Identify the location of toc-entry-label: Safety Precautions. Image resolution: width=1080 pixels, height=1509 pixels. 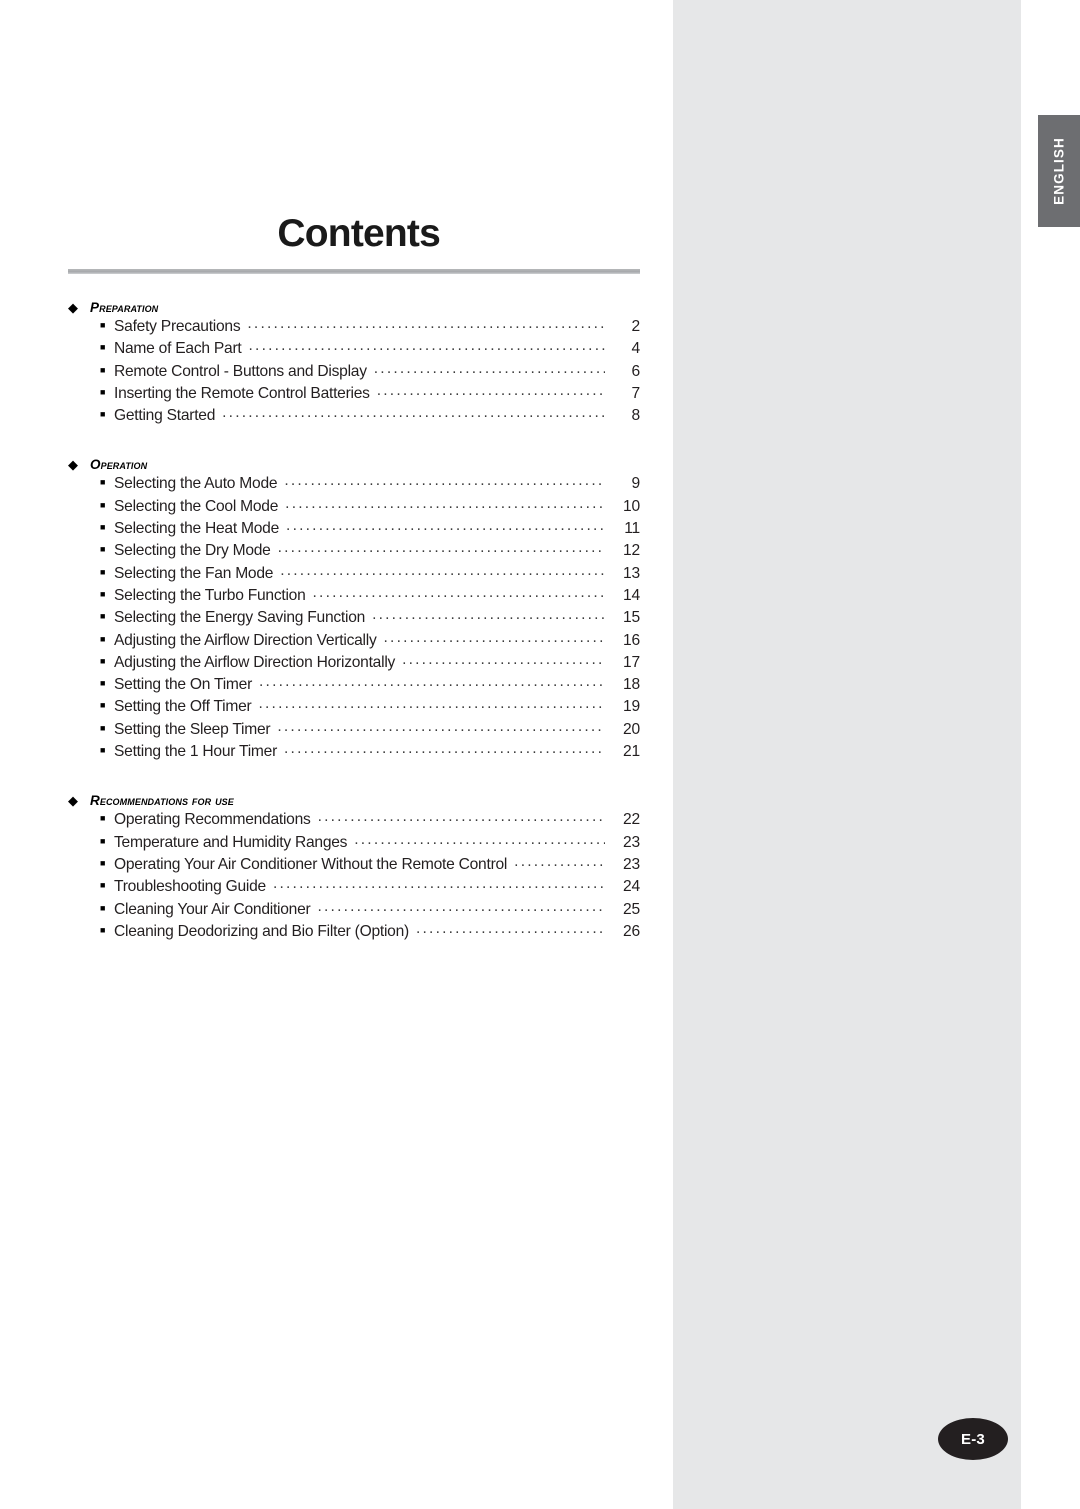
(177, 326).